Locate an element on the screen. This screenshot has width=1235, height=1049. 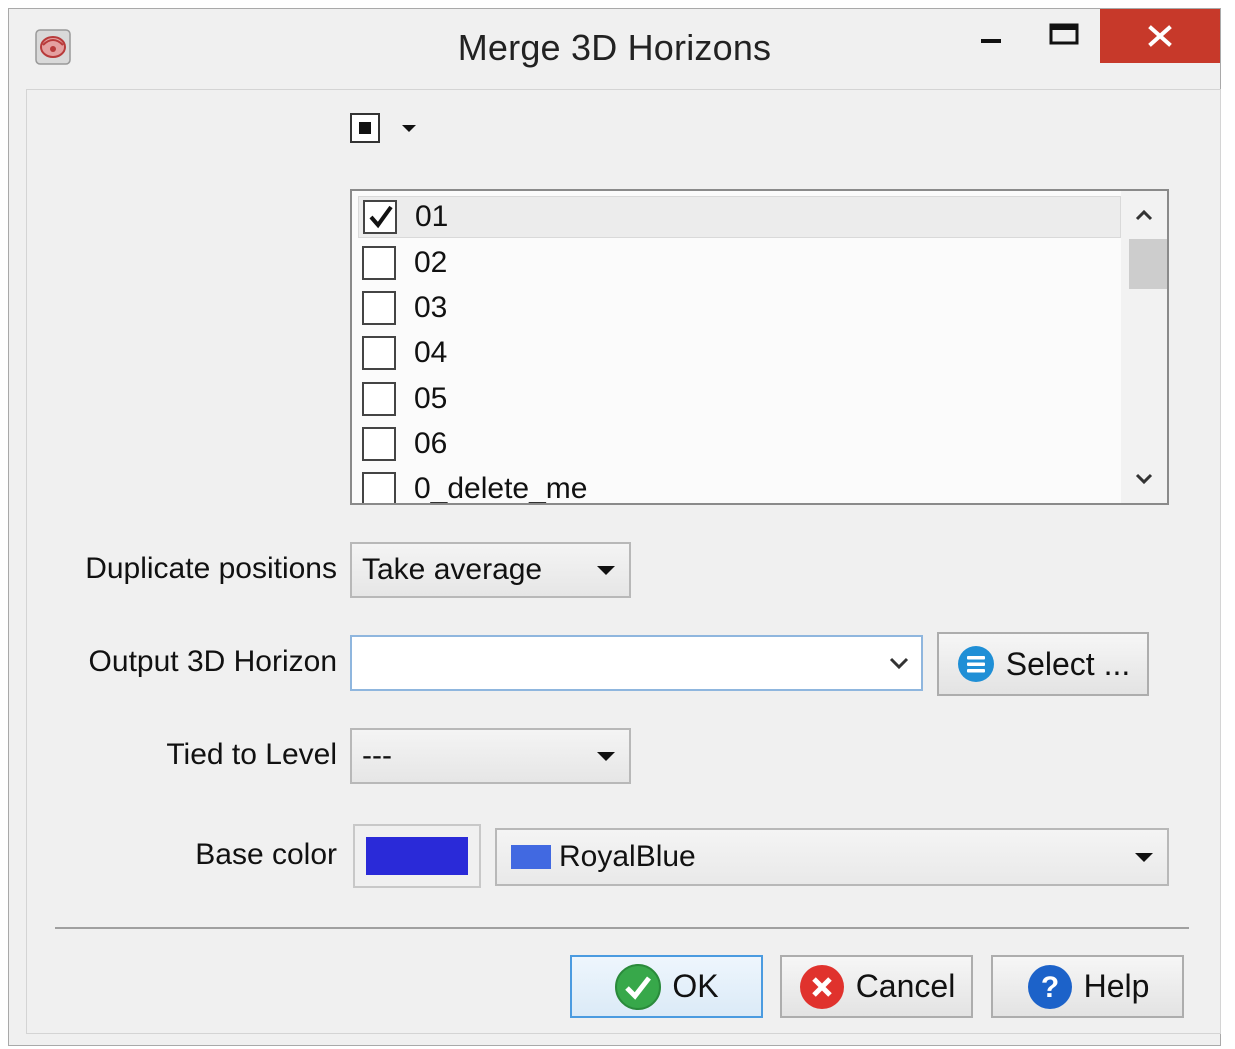
minimize-icon is located at coordinates (991, 41).